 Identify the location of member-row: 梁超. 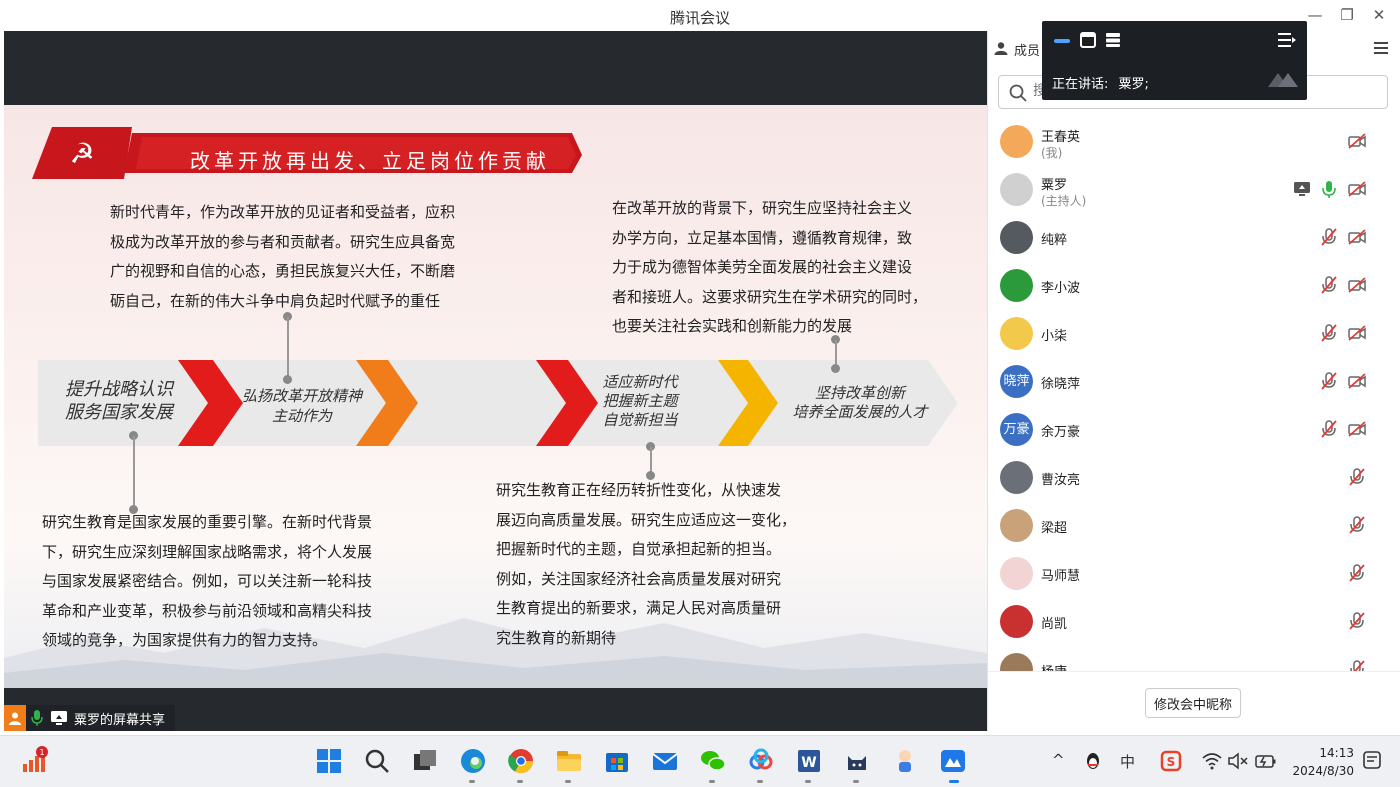
(1193, 525).